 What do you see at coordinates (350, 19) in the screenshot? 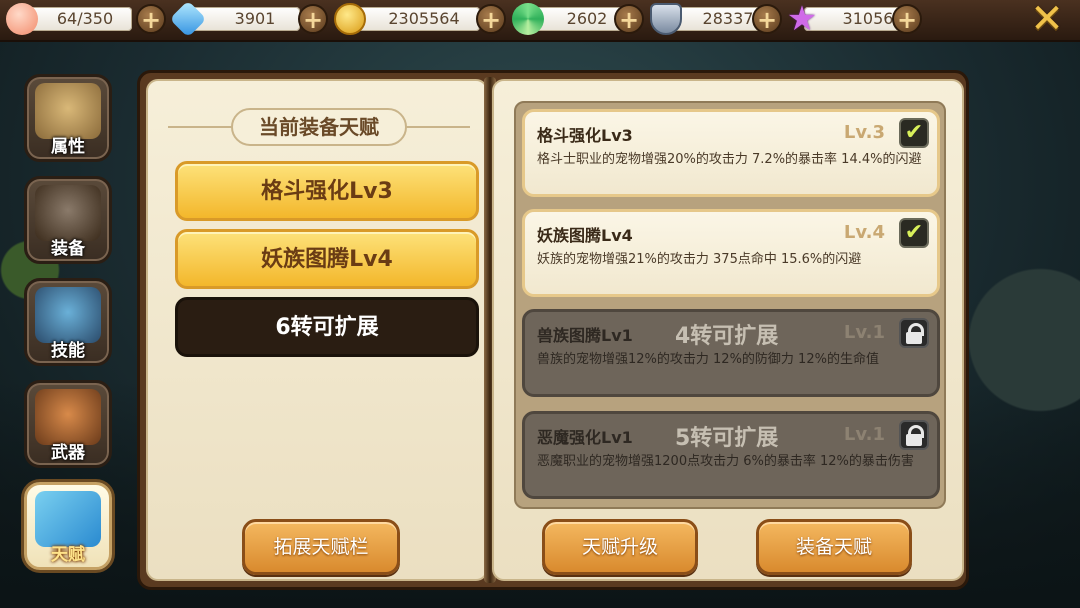
I see `coin-icon` at bounding box center [350, 19].